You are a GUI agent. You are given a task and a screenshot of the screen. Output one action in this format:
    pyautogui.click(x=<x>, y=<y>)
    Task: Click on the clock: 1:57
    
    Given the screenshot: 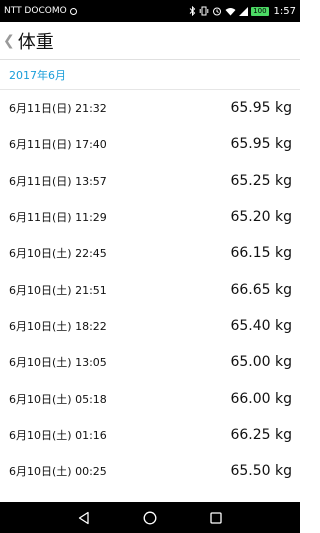 What is the action you would take?
    pyautogui.click(x=284, y=11)
    